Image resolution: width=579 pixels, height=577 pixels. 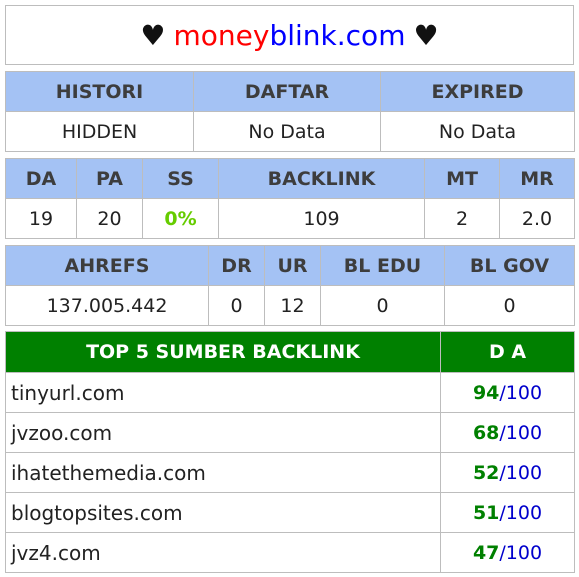 I want to click on header-ur: UR, so click(x=292, y=265).